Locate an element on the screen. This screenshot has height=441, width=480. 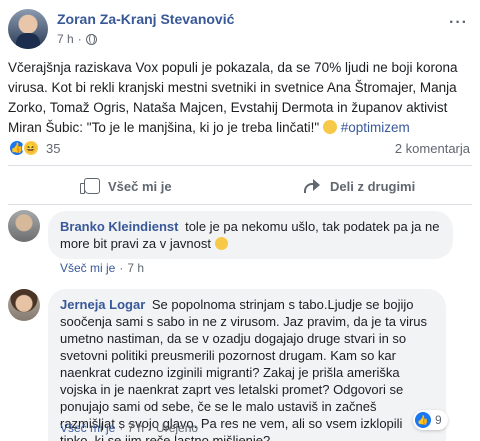
comment-edited-label: Urejeno is located at coordinates (177, 428).